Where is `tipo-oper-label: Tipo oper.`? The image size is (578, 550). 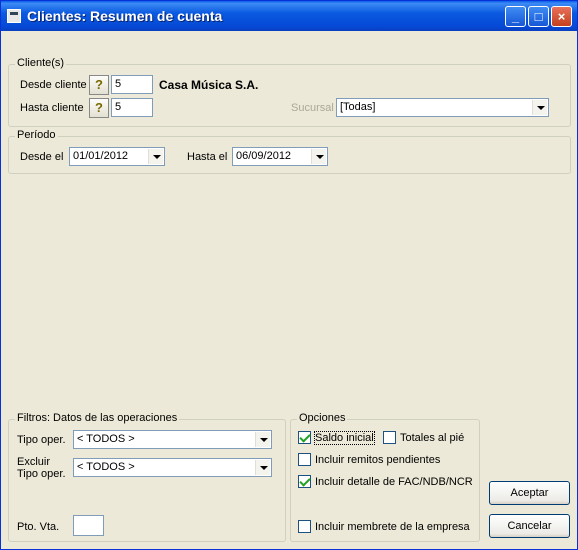 tipo-oper-label: Tipo oper. is located at coordinates (41, 440).